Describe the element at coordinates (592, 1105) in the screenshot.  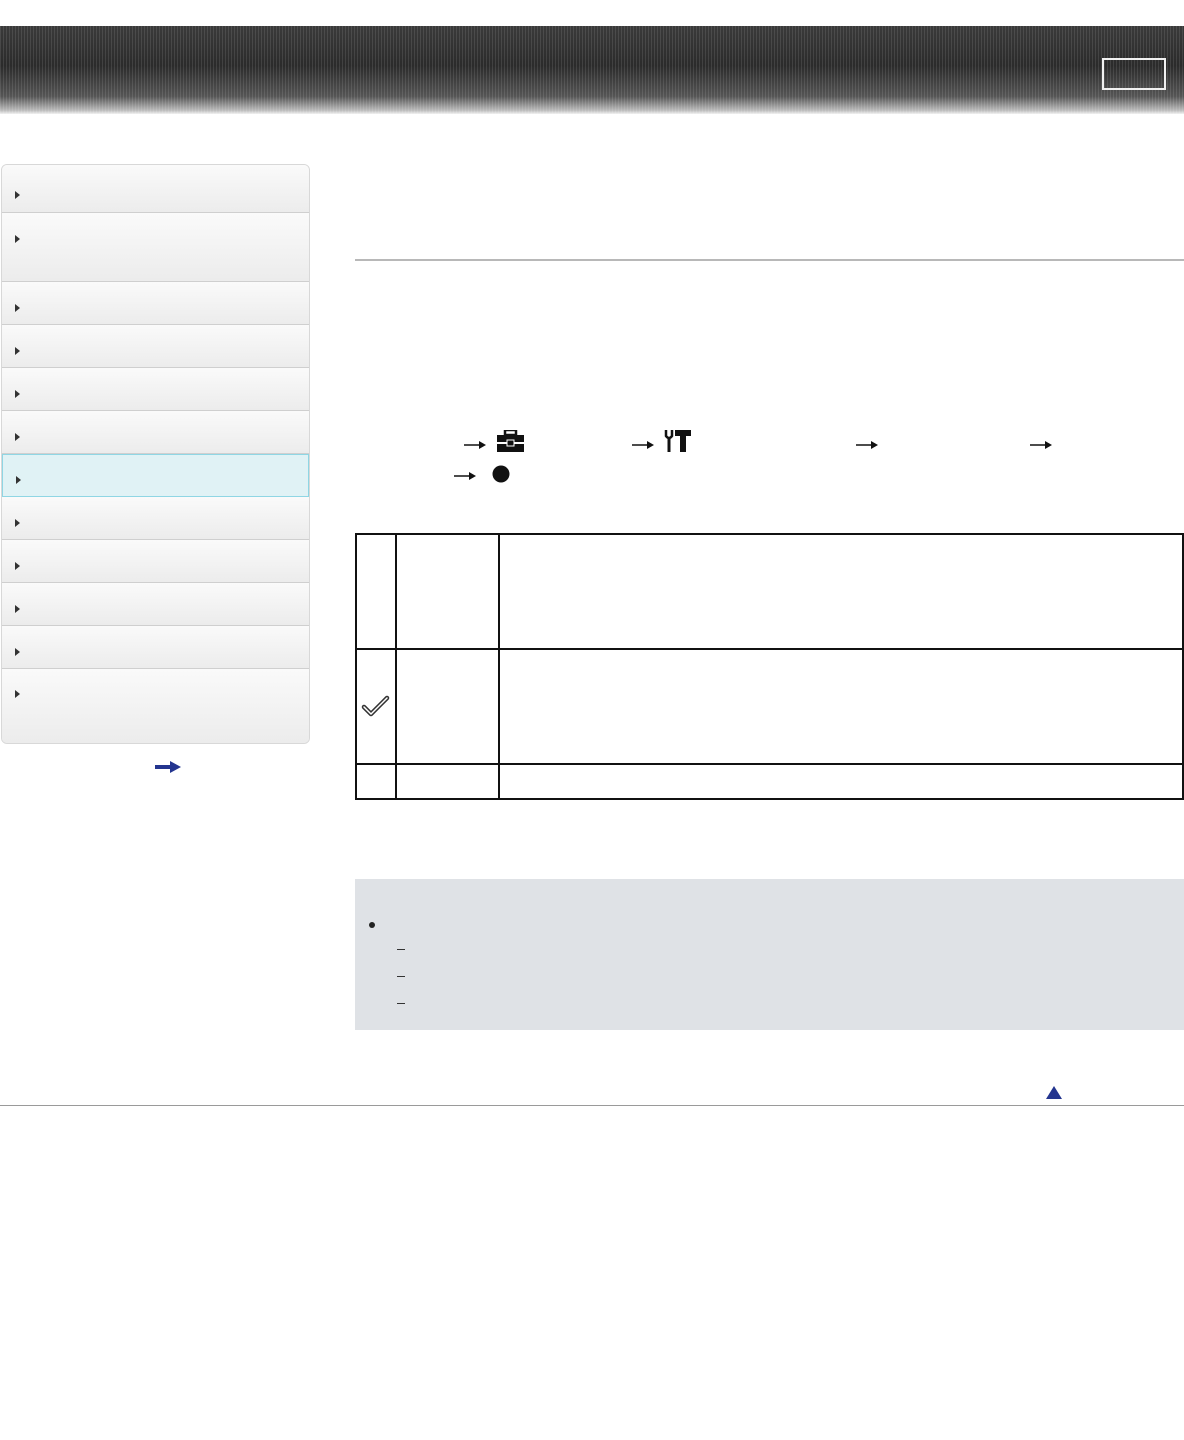
I see `footer-divider` at that location.